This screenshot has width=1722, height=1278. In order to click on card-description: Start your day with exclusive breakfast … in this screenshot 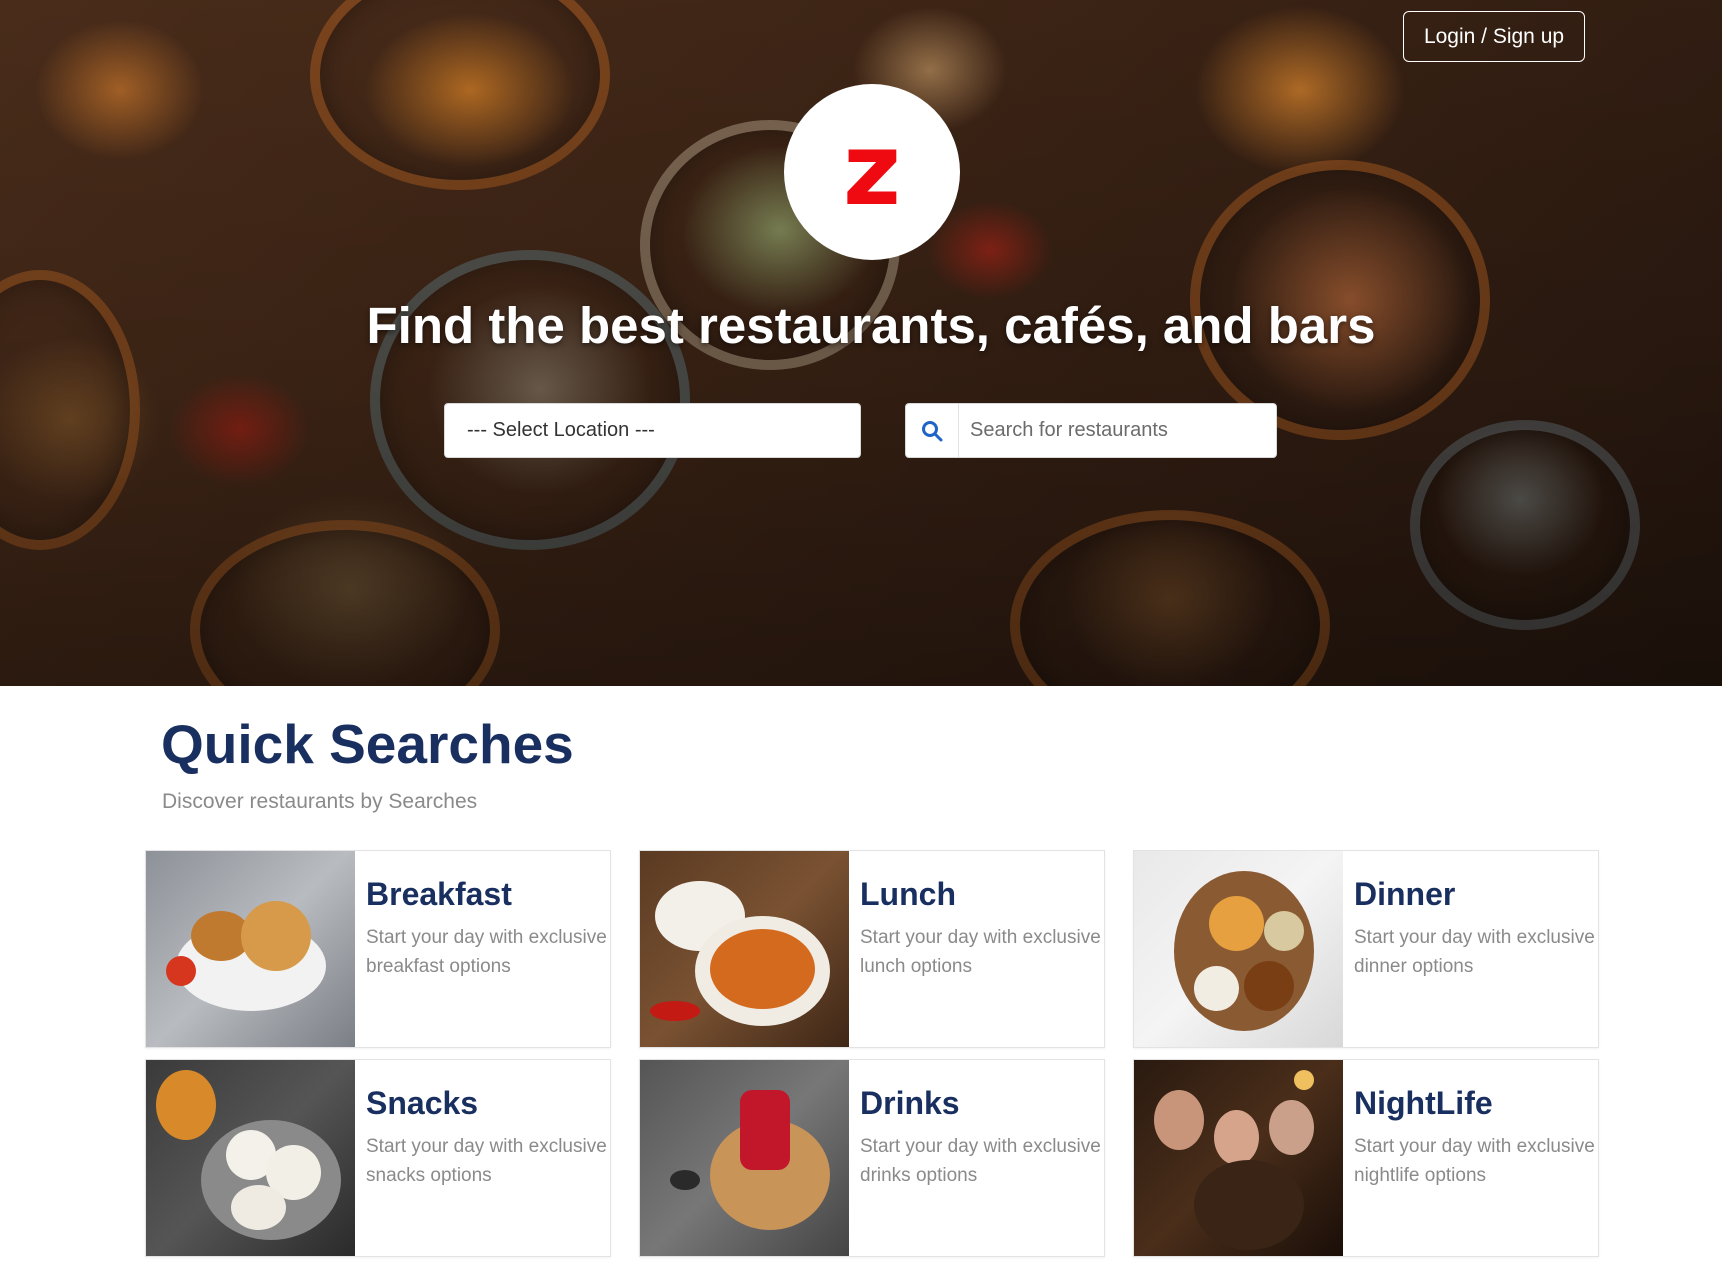, I will do `click(486, 952)`.